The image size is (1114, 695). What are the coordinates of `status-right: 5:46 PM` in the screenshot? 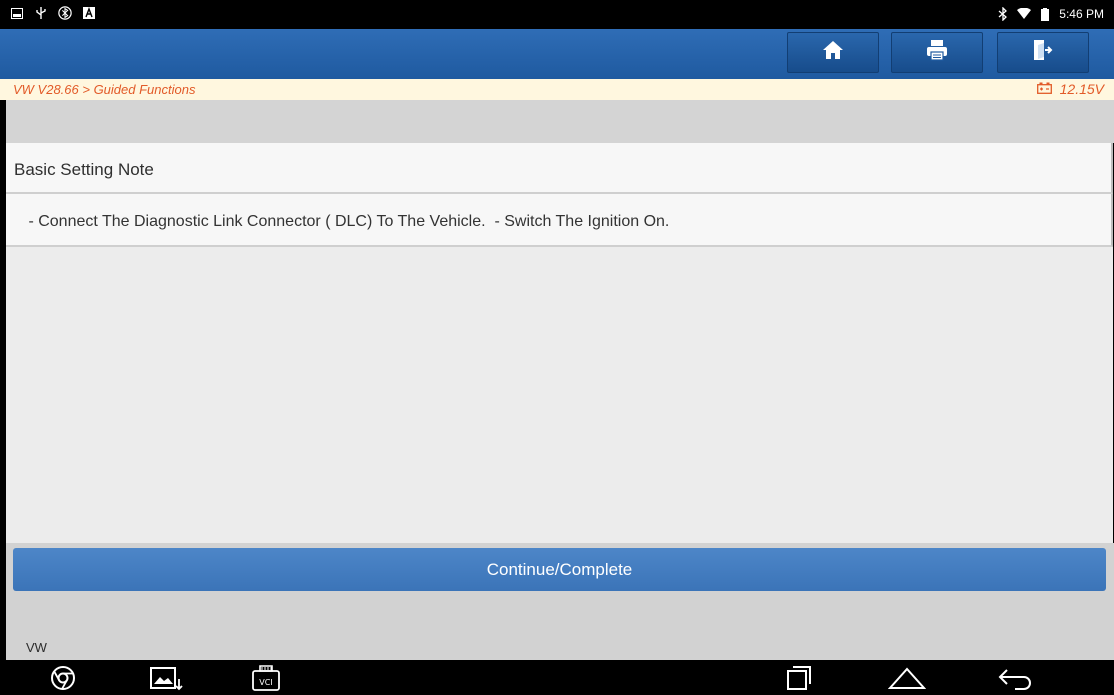 It's located at (1050, 14).